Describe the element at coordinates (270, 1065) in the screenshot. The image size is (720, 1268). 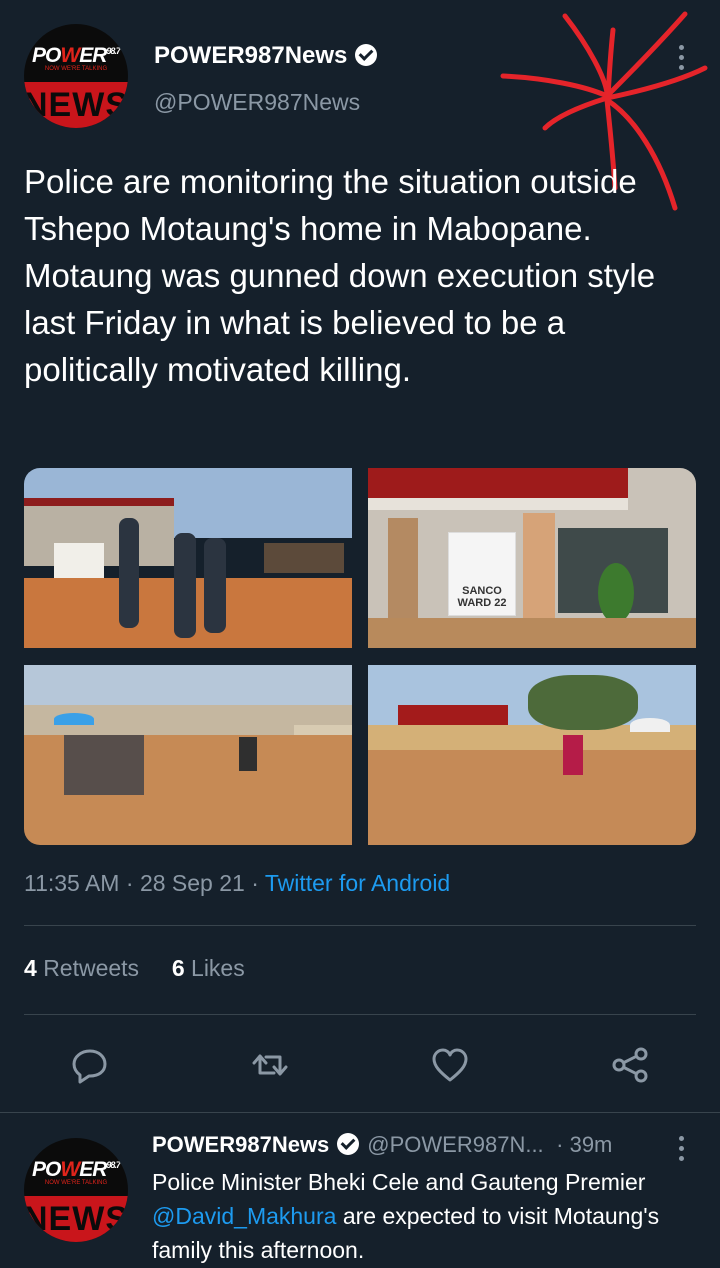
I see `retweet-icon` at that location.